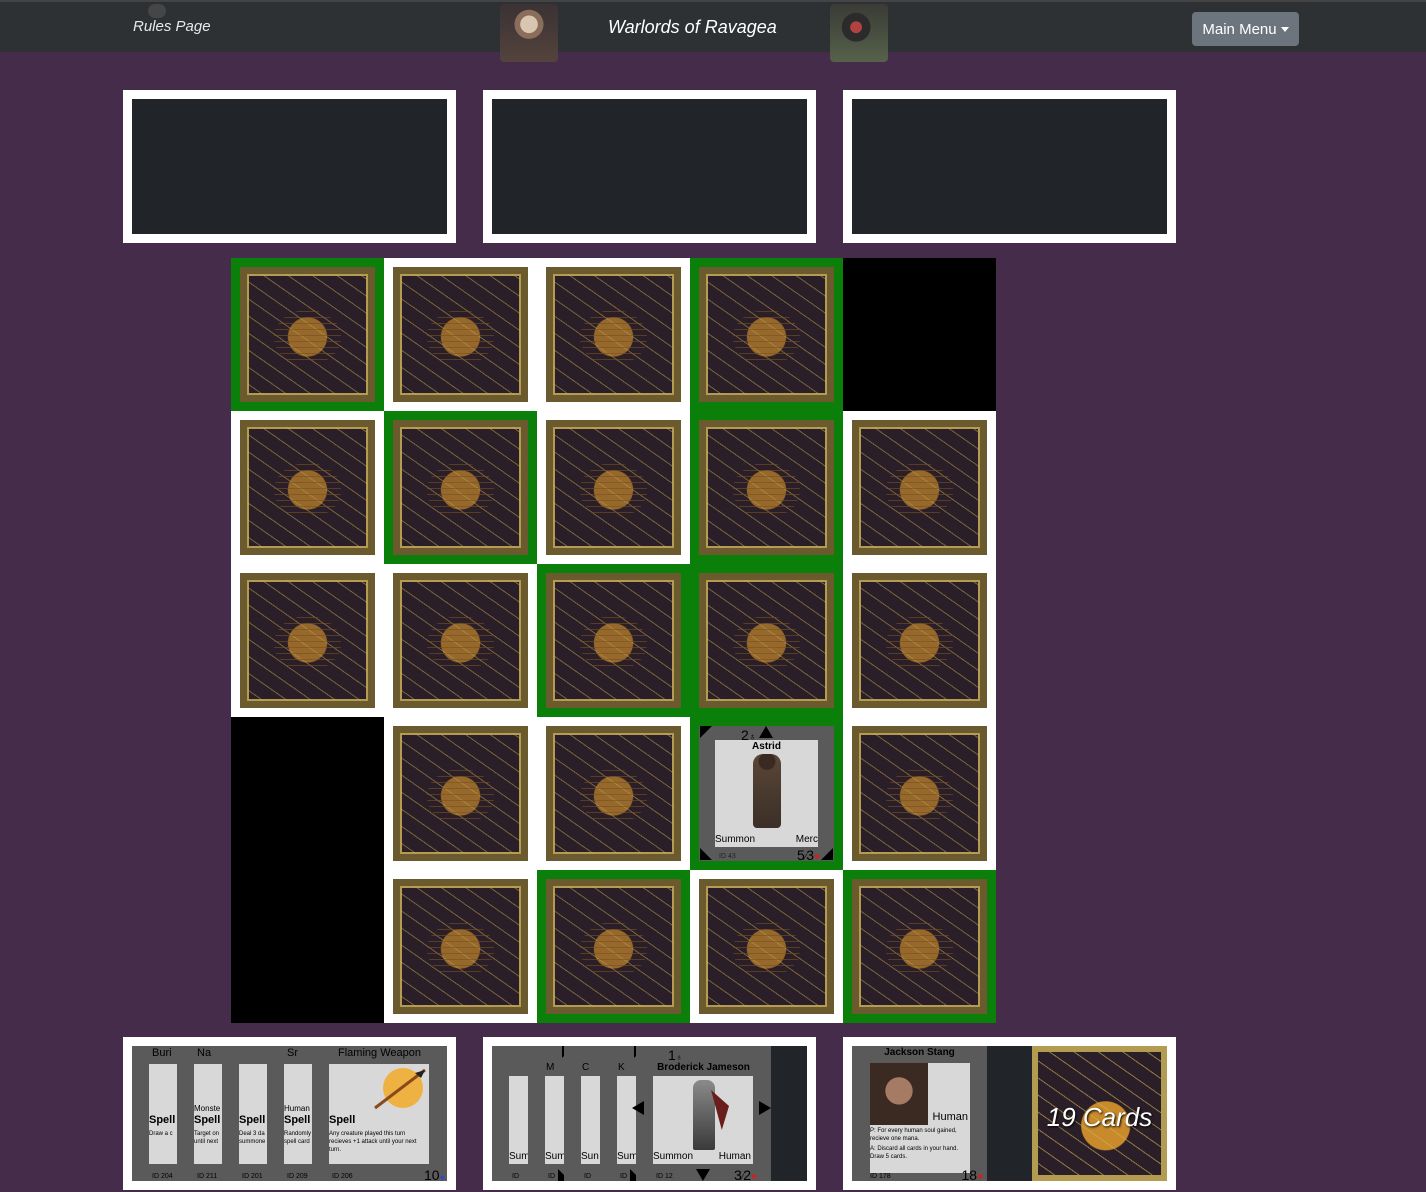 This screenshot has width=1426, height=1192. Describe the element at coordinates (591, 1120) in the screenshot. I see `card-face: Sun` at that location.